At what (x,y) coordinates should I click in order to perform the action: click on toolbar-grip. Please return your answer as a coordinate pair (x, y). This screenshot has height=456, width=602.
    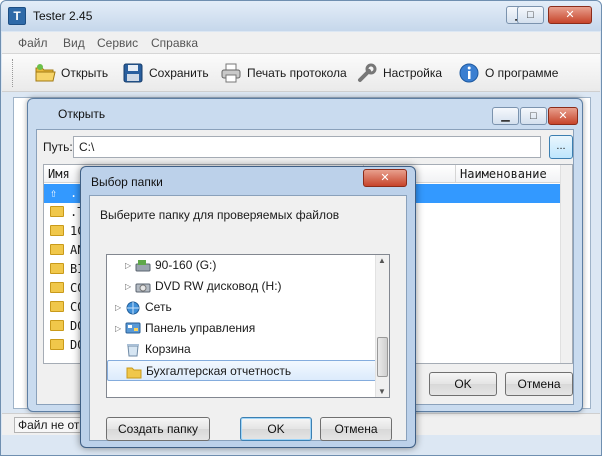
    Looking at the image, I should click on (13, 73).